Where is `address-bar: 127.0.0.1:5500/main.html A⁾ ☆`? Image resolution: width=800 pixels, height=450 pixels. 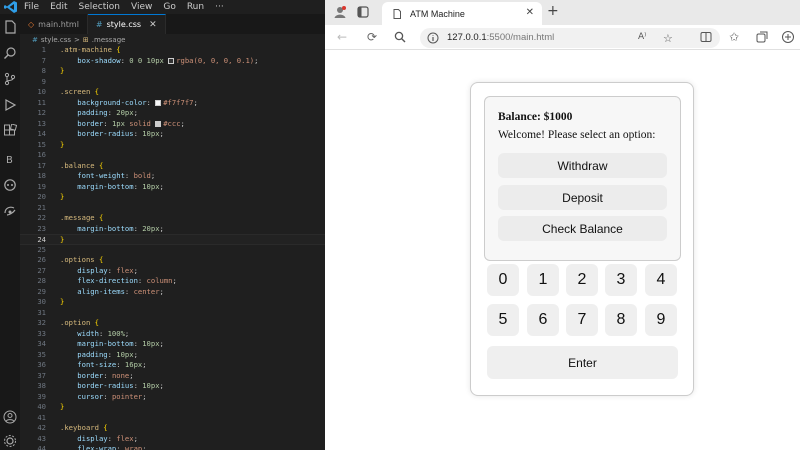
address-bar: 127.0.0.1:5500/main.html A⁾ ☆ is located at coordinates (570, 38).